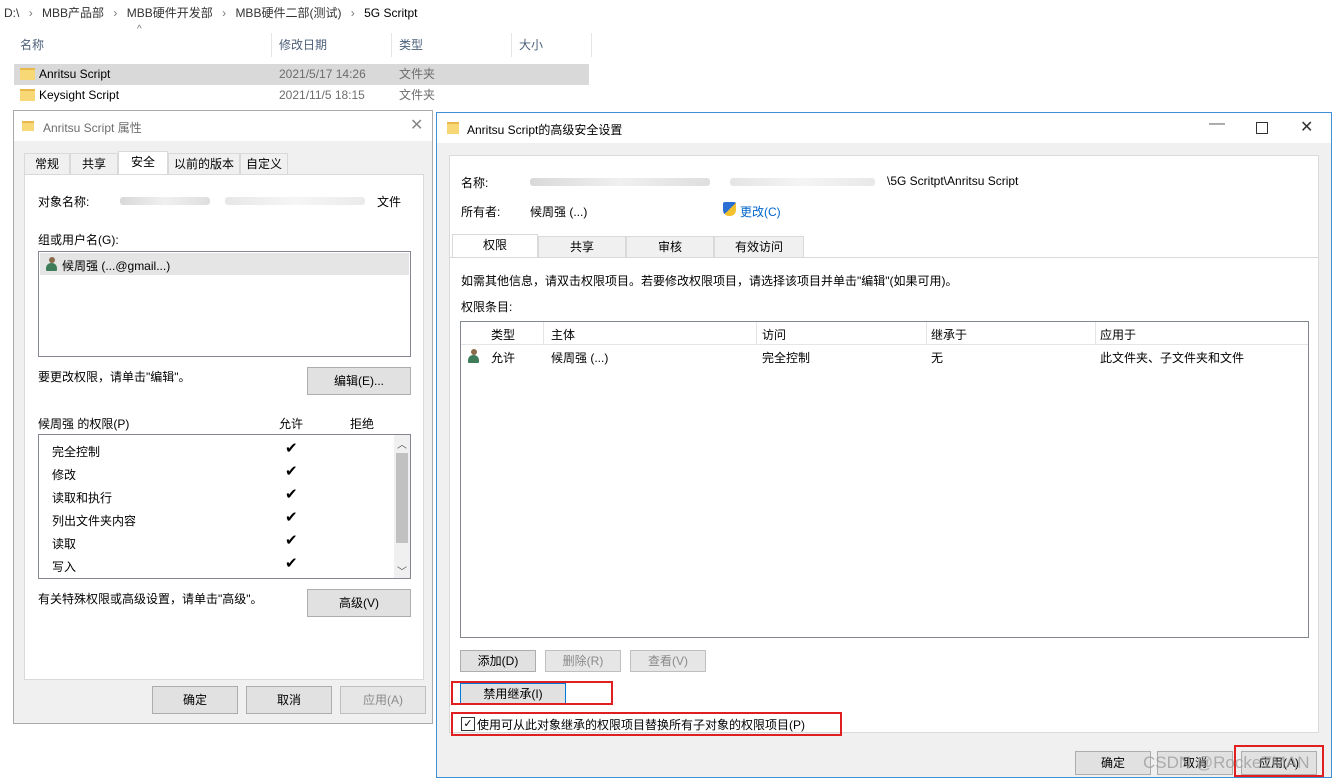 The width and height of the screenshot is (1334, 778). I want to click on tab-auditing: 审核, so click(670, 247).